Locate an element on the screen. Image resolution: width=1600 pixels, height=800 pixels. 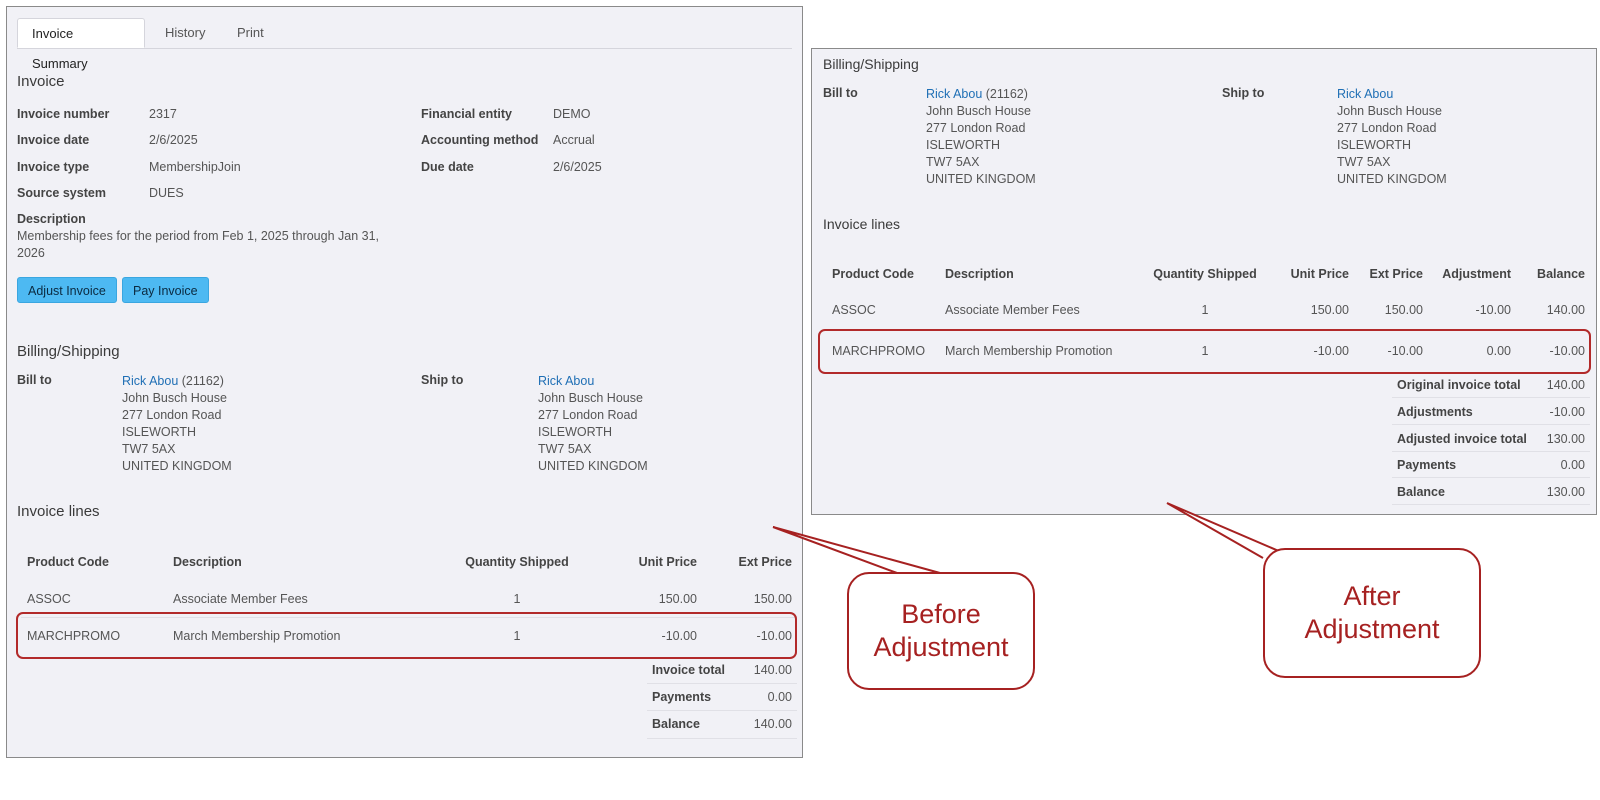
callout-text: Before is located at coordinates (941, 614).